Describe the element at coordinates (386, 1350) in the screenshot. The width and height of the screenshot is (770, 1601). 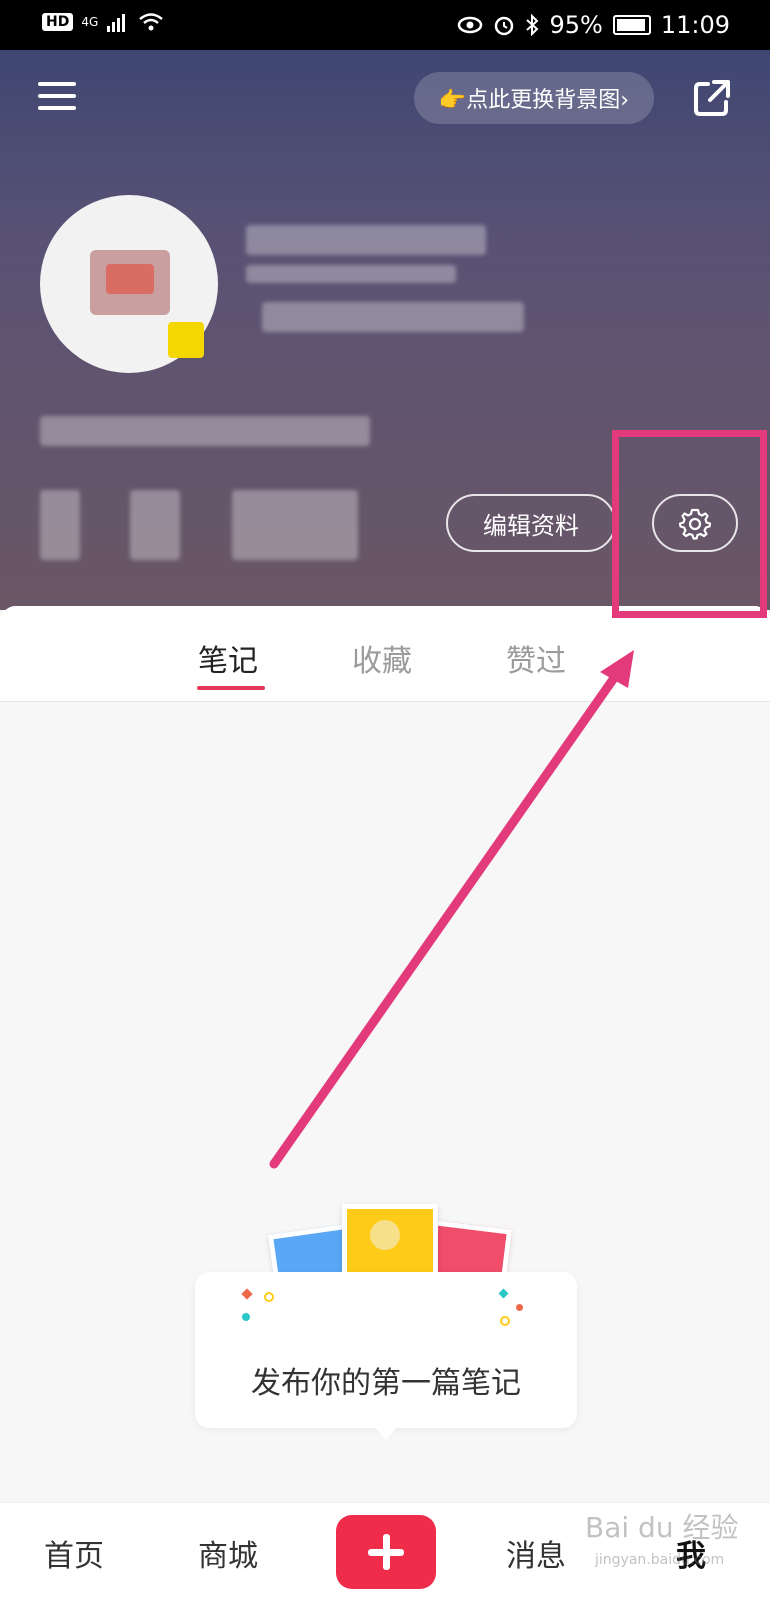
I see `empty-state-card: 发布你的第一篇笔记` at that location.